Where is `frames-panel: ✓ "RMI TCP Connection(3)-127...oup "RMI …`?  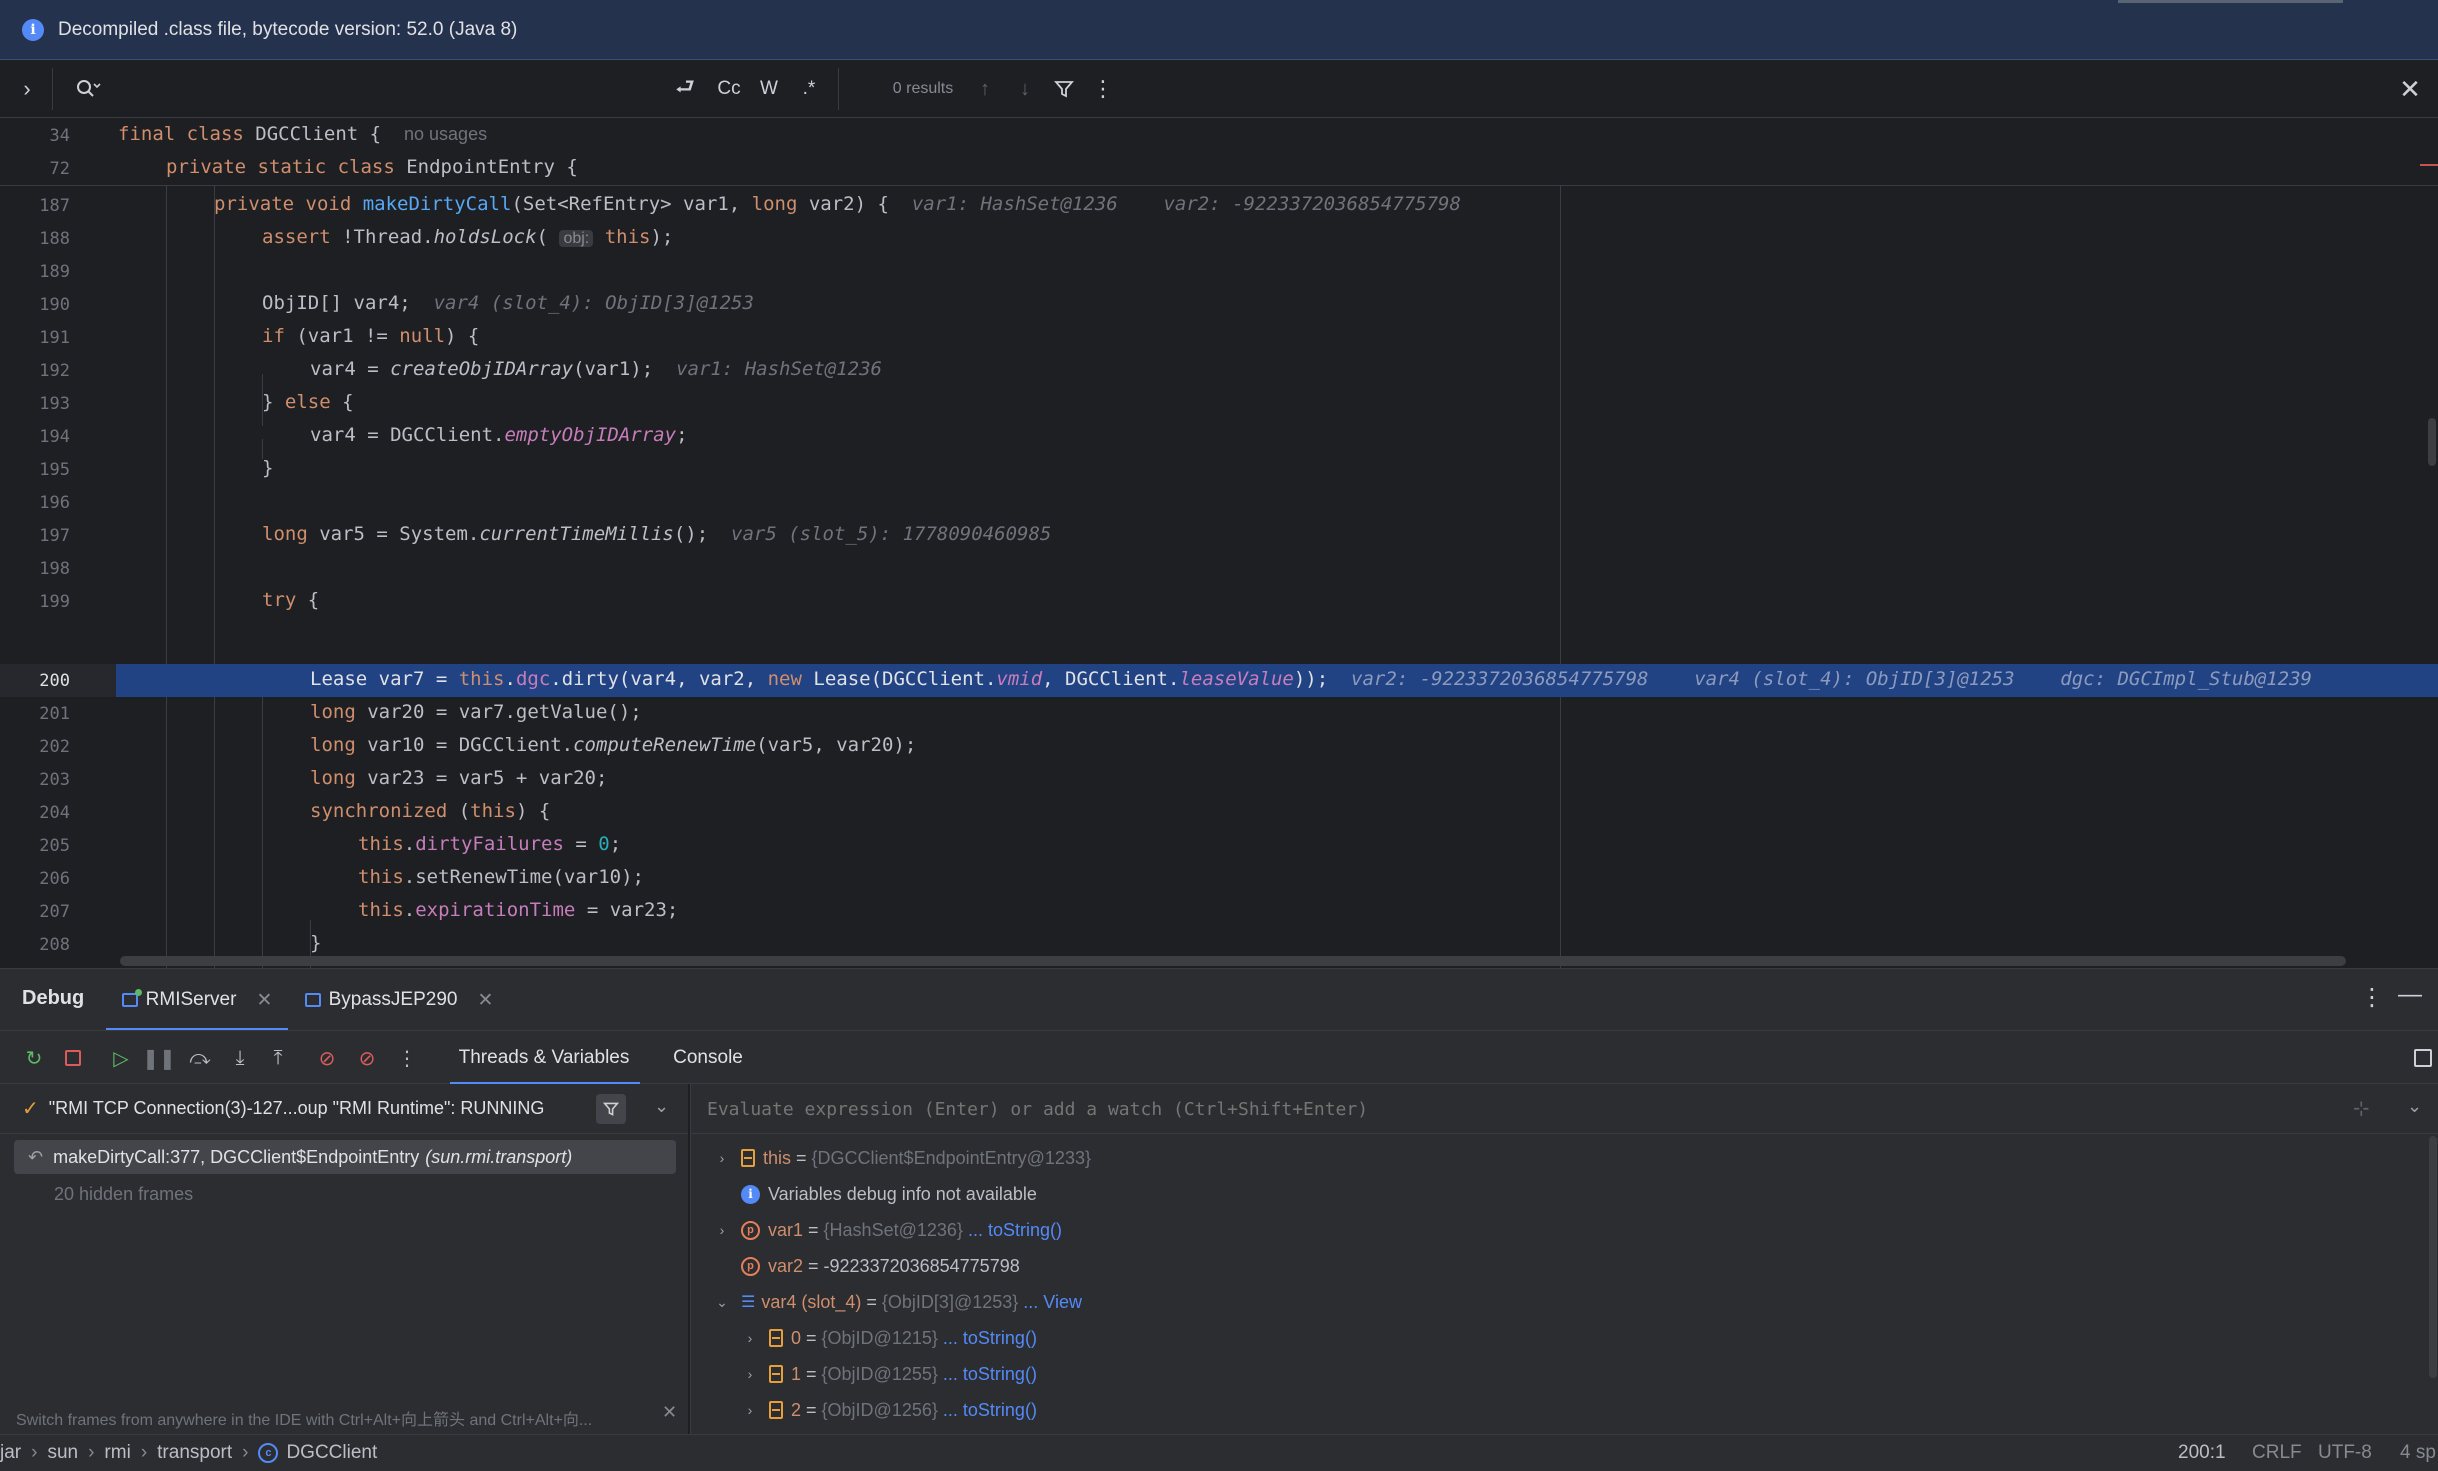
frames-panel: ✓ "RMI TCP Connection(3)-127...oup "RMI … is located at coordinates (344, 1259).